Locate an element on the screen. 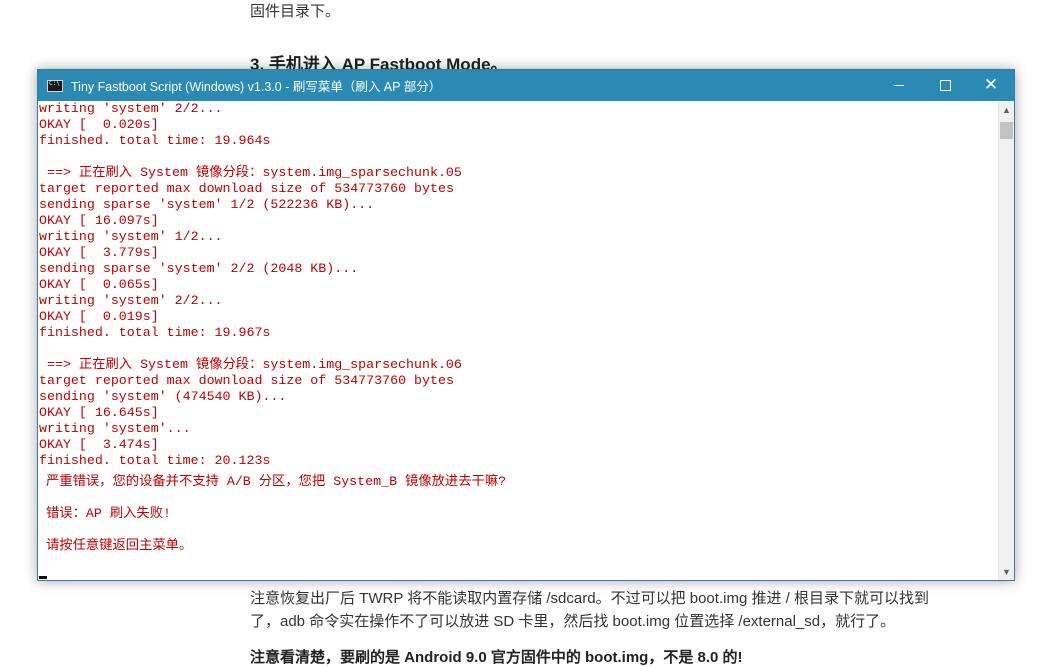 The height and width of the screenshot is (667, 1046). scrollbar-thumb is located at coordinates (1006, 130).